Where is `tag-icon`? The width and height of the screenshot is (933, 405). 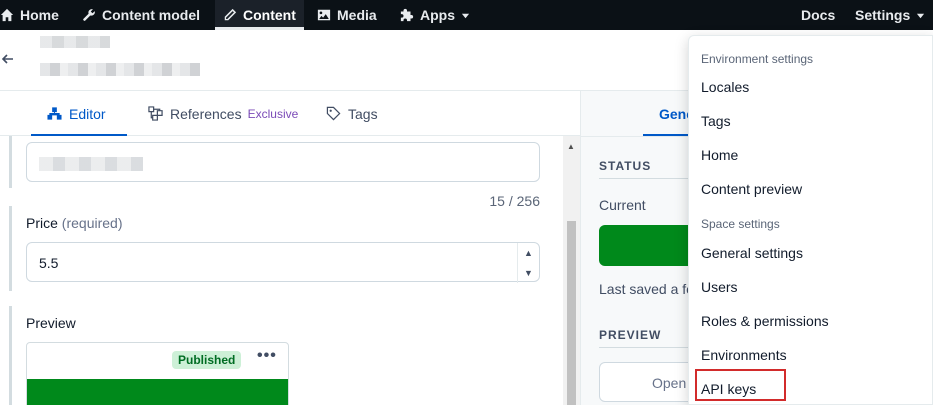 tag-icon is located at coordinates (333, 113).